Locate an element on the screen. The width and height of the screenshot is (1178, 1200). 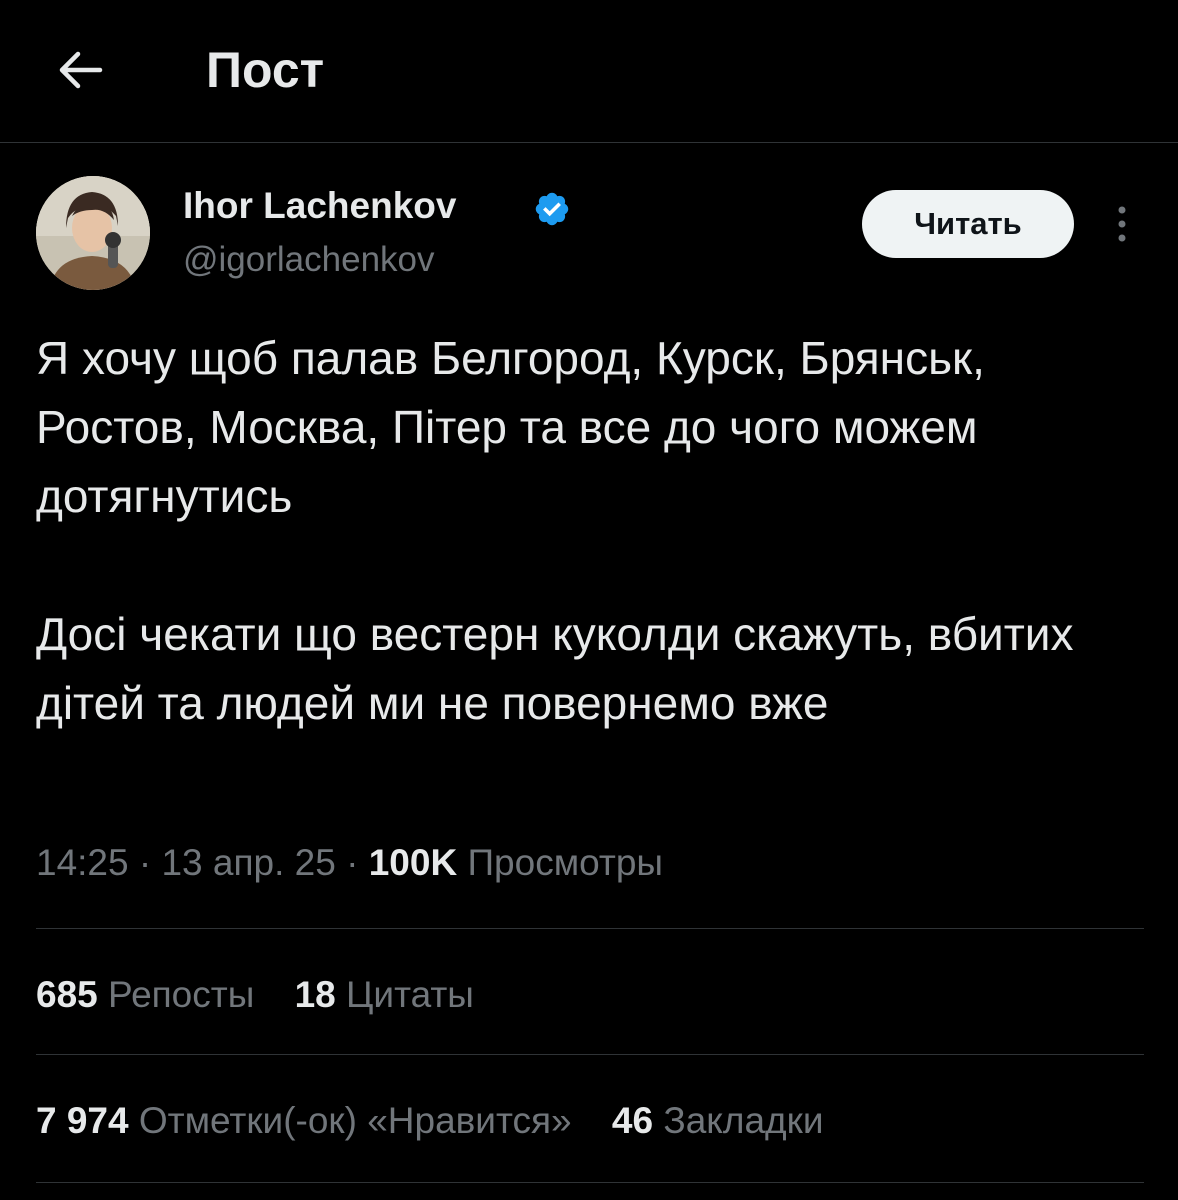
stat-count: 46 is located at coordinates (632, 1120).